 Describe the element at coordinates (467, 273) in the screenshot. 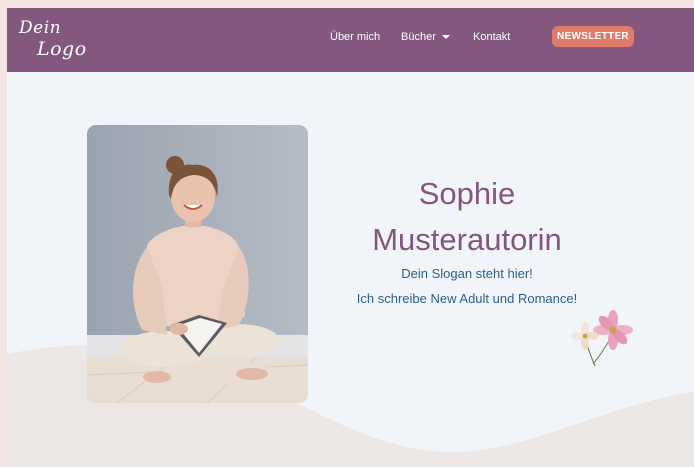

I see `slogan: Dein Slogan steht hier!` at that location.